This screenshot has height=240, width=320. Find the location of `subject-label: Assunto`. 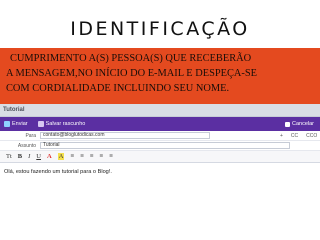

subject-label: Assunto is located at coordinates (26, 145).